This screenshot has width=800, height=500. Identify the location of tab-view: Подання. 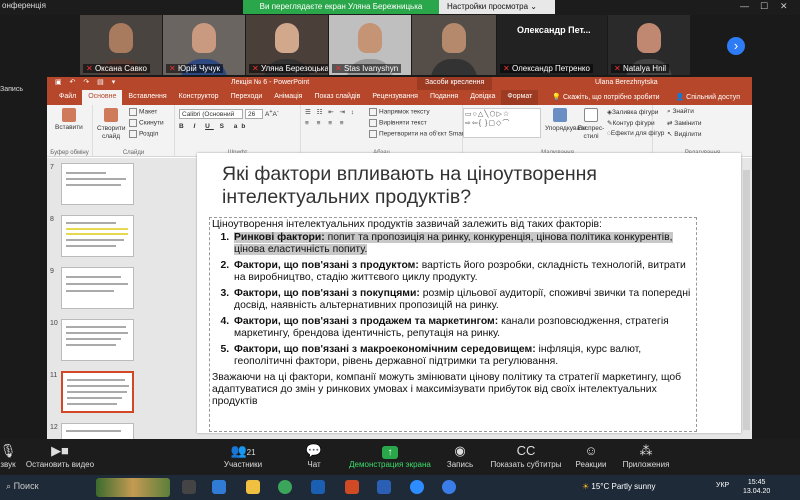
(444, 97).